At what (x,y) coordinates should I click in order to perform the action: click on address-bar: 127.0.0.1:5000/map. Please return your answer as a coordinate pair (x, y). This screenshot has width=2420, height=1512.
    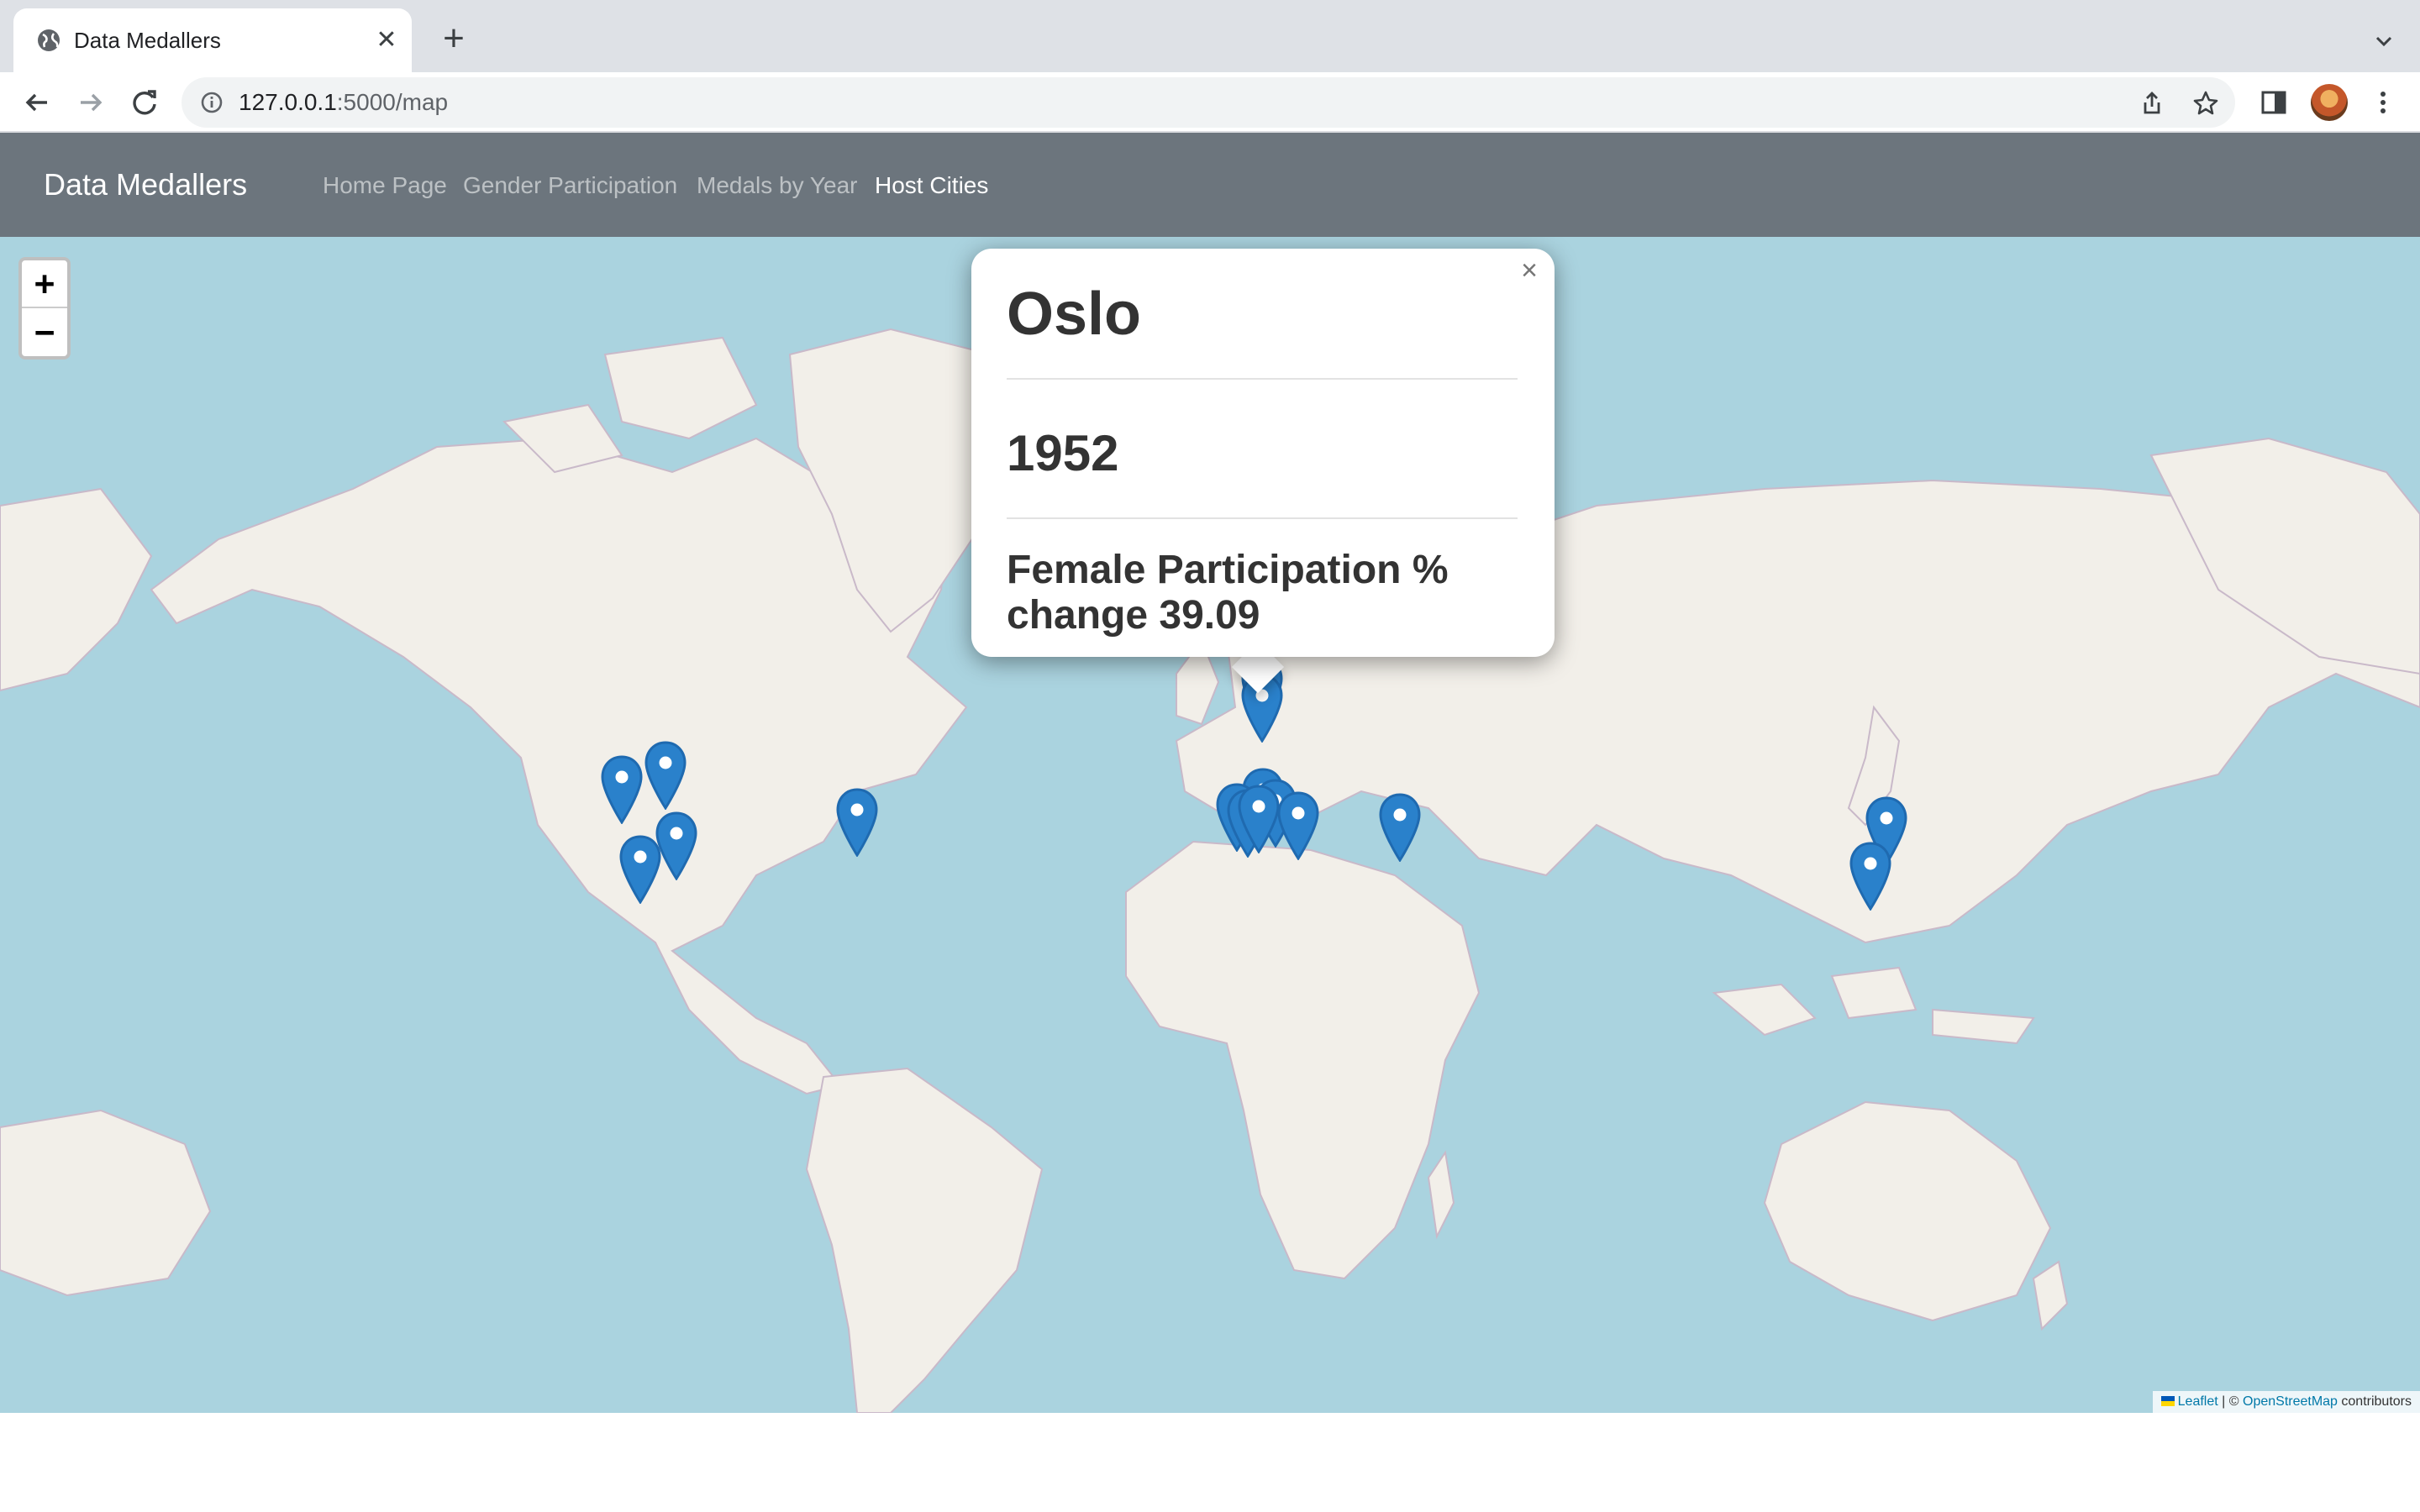
    Looking at the image, I should click on (1208, 102).